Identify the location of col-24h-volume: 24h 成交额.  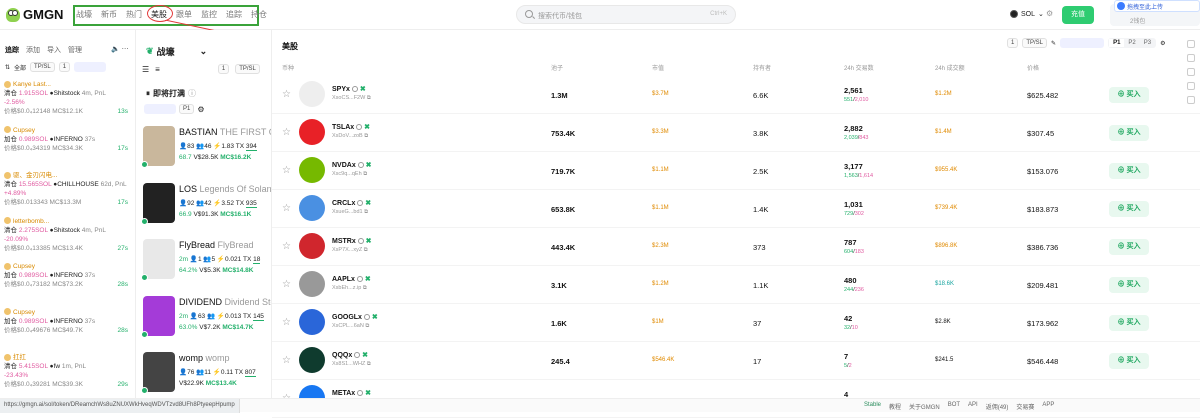
(950, 67).